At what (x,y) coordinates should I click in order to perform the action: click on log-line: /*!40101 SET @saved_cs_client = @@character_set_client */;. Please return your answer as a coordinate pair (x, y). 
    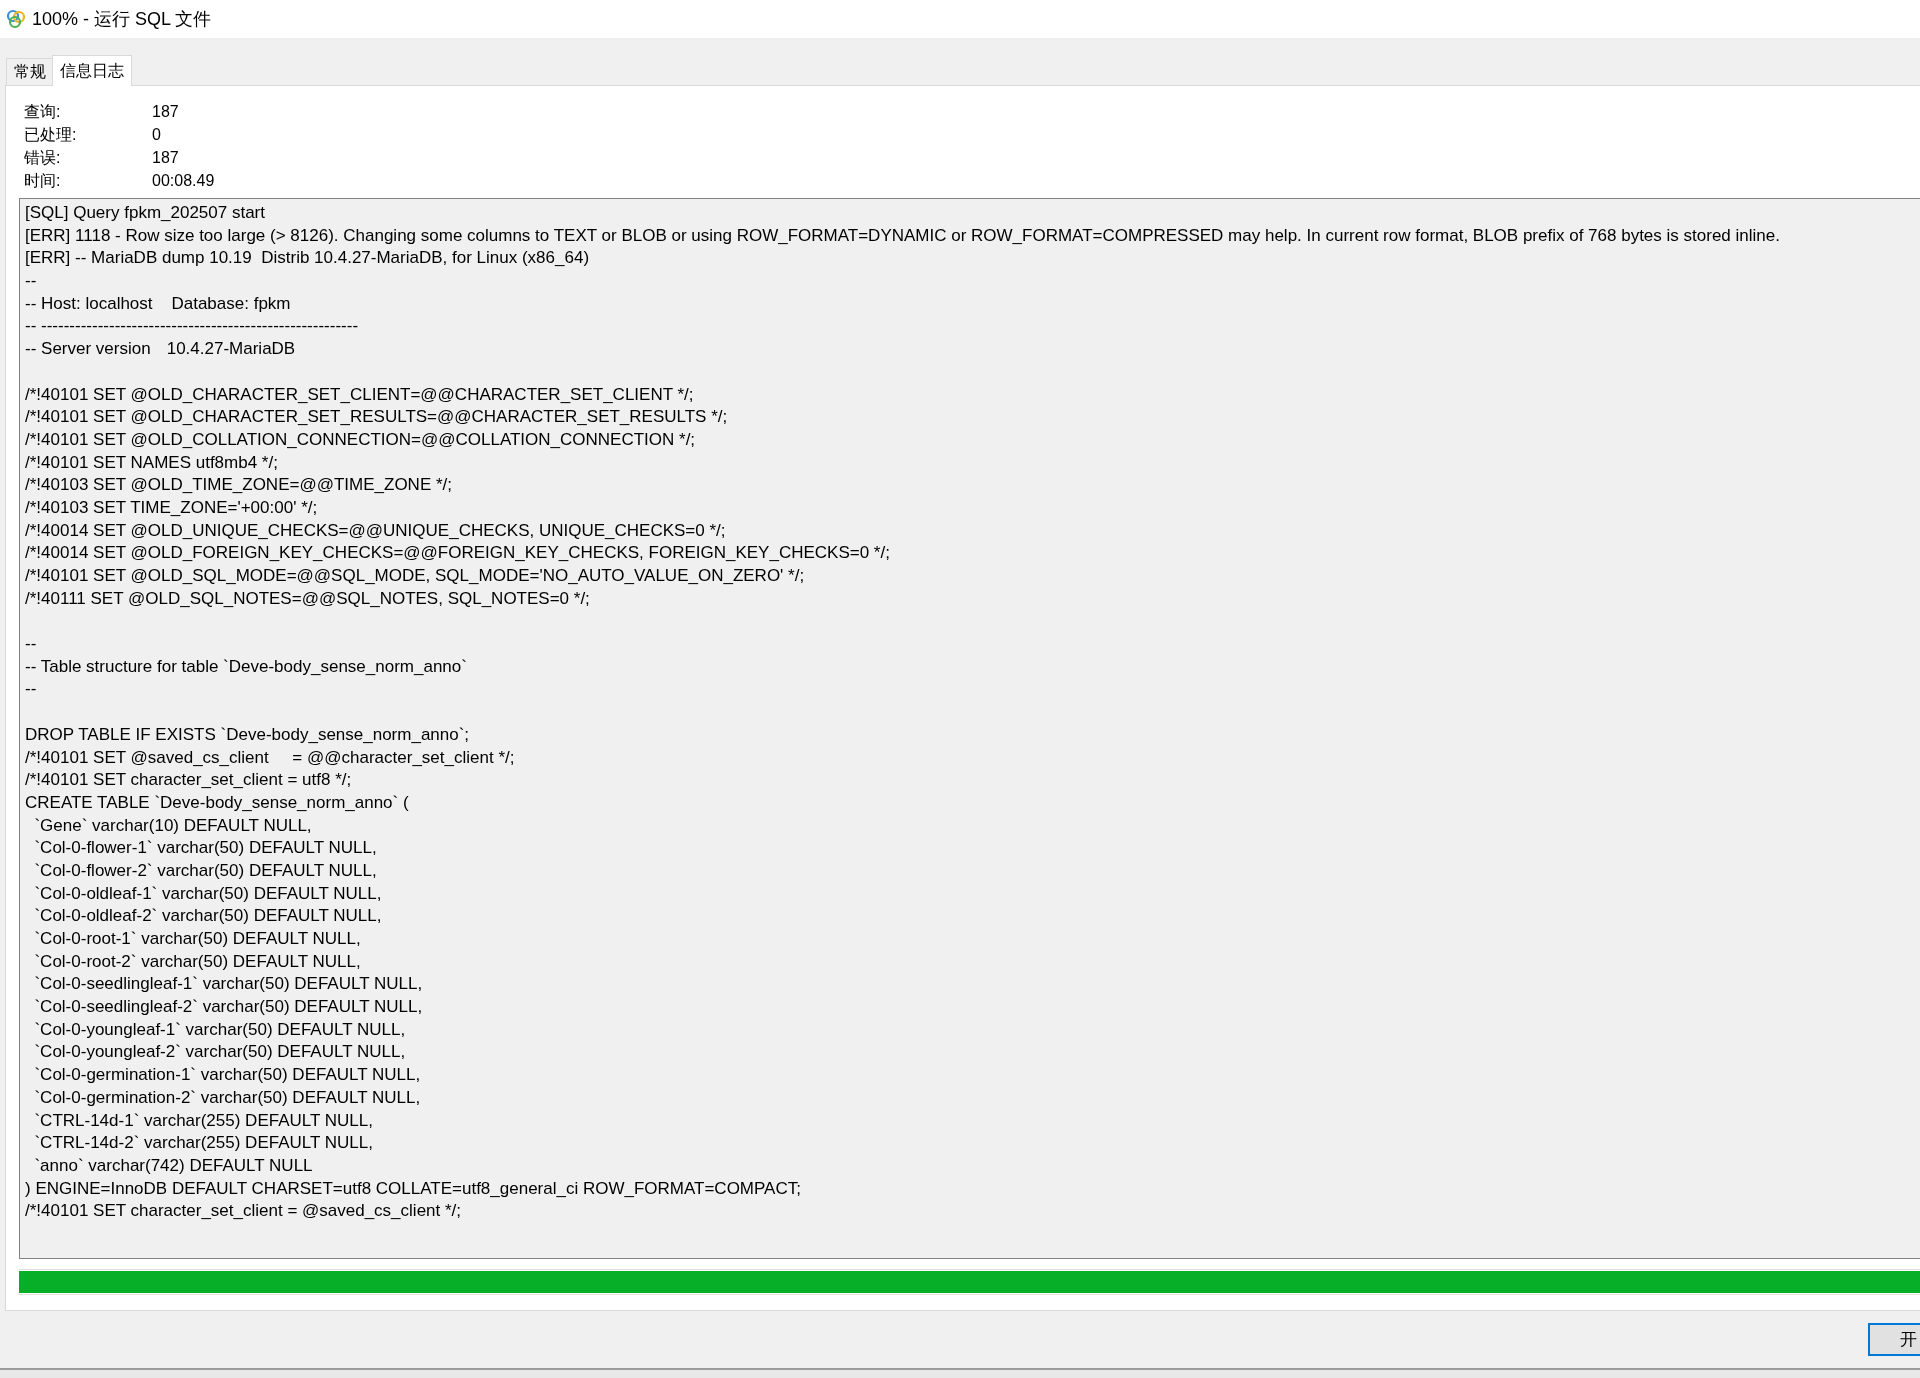
    Looking at the image, I should click on (270, 757).